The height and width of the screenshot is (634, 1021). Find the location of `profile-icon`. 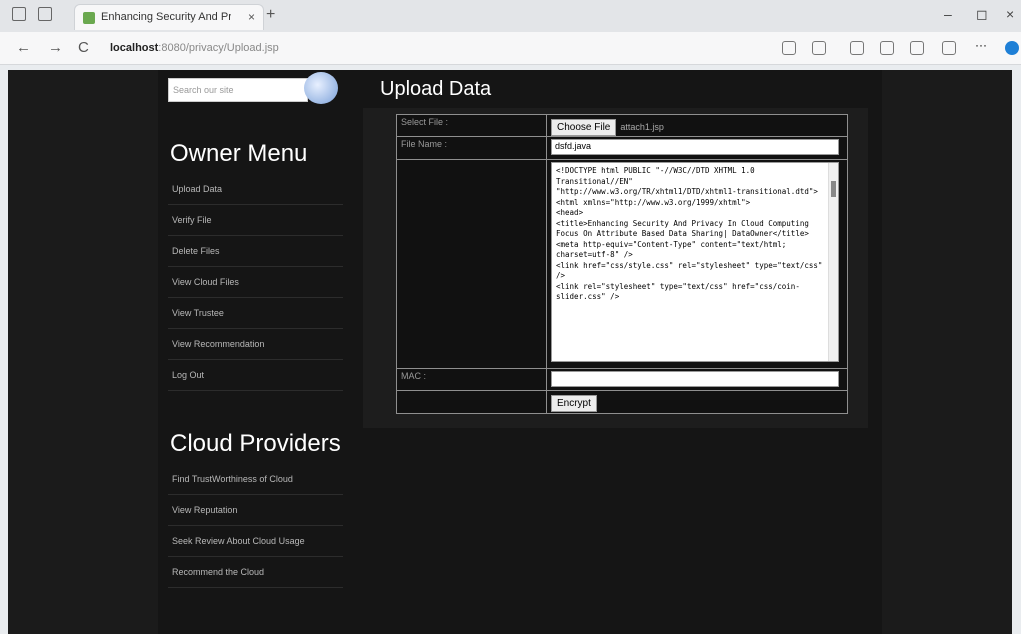

profile-icon is located at coordinates (19, 14).